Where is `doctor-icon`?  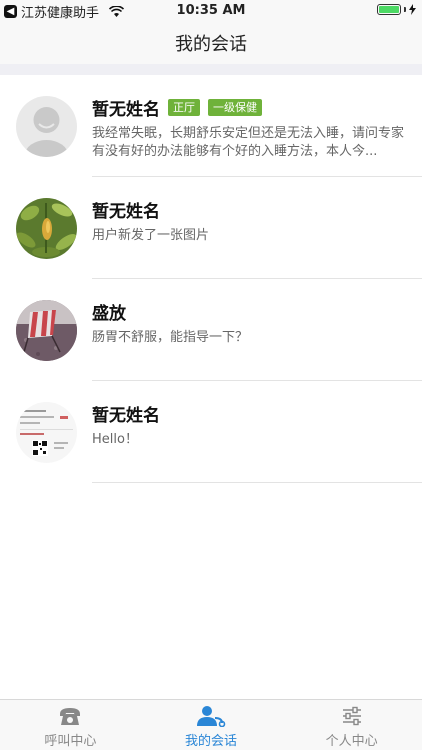
doctor-icon is located at coordinates (211, 716).